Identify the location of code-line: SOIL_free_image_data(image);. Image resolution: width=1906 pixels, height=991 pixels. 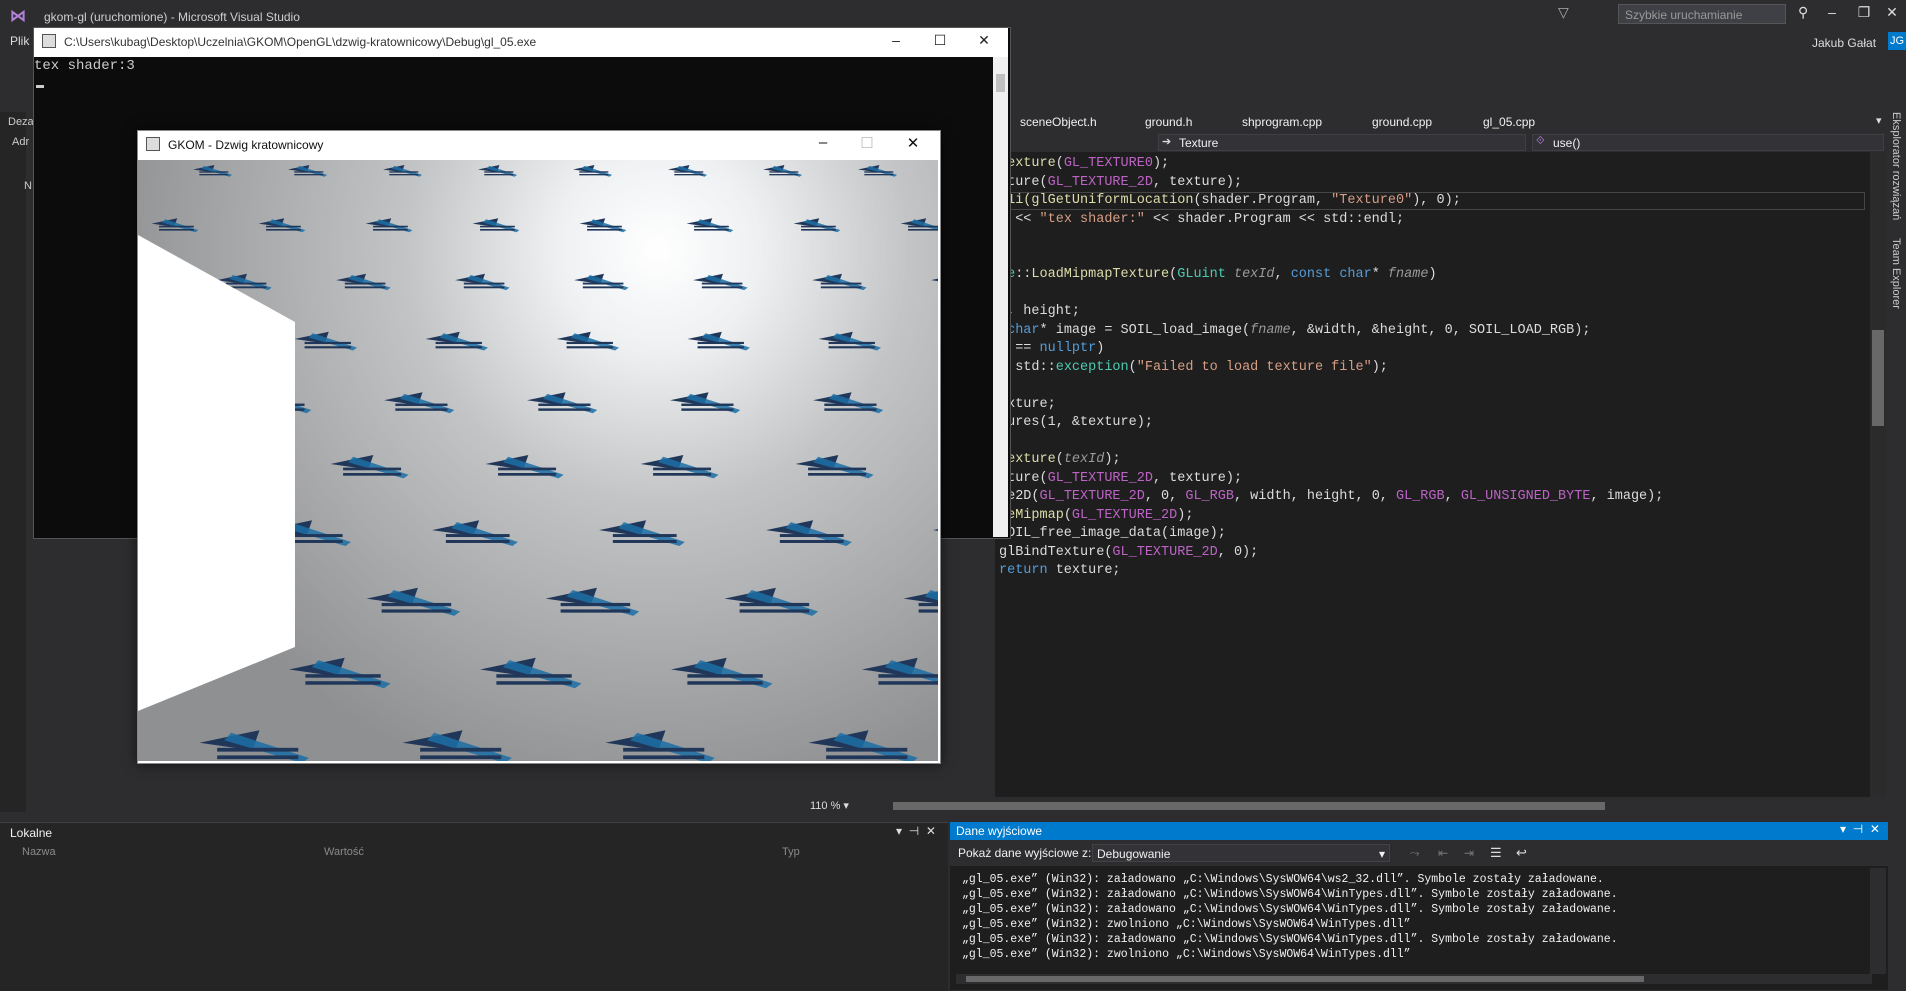
(1434, 533).